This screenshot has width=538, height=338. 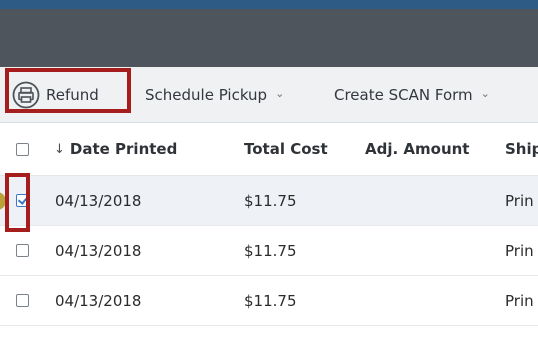 I want to click on select-all-cell, so click(x=25, y=149).